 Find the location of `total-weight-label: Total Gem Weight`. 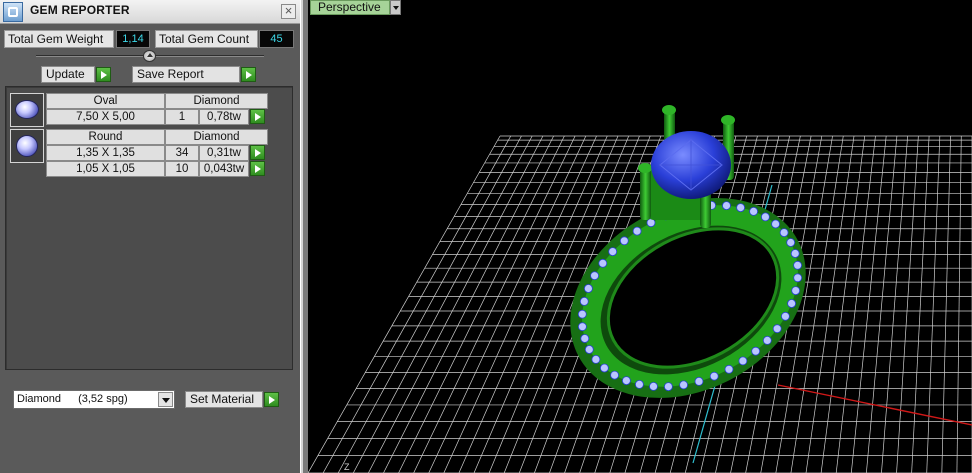

total-weight-label: Total Gem Weight is located at coordinates (59, 39).